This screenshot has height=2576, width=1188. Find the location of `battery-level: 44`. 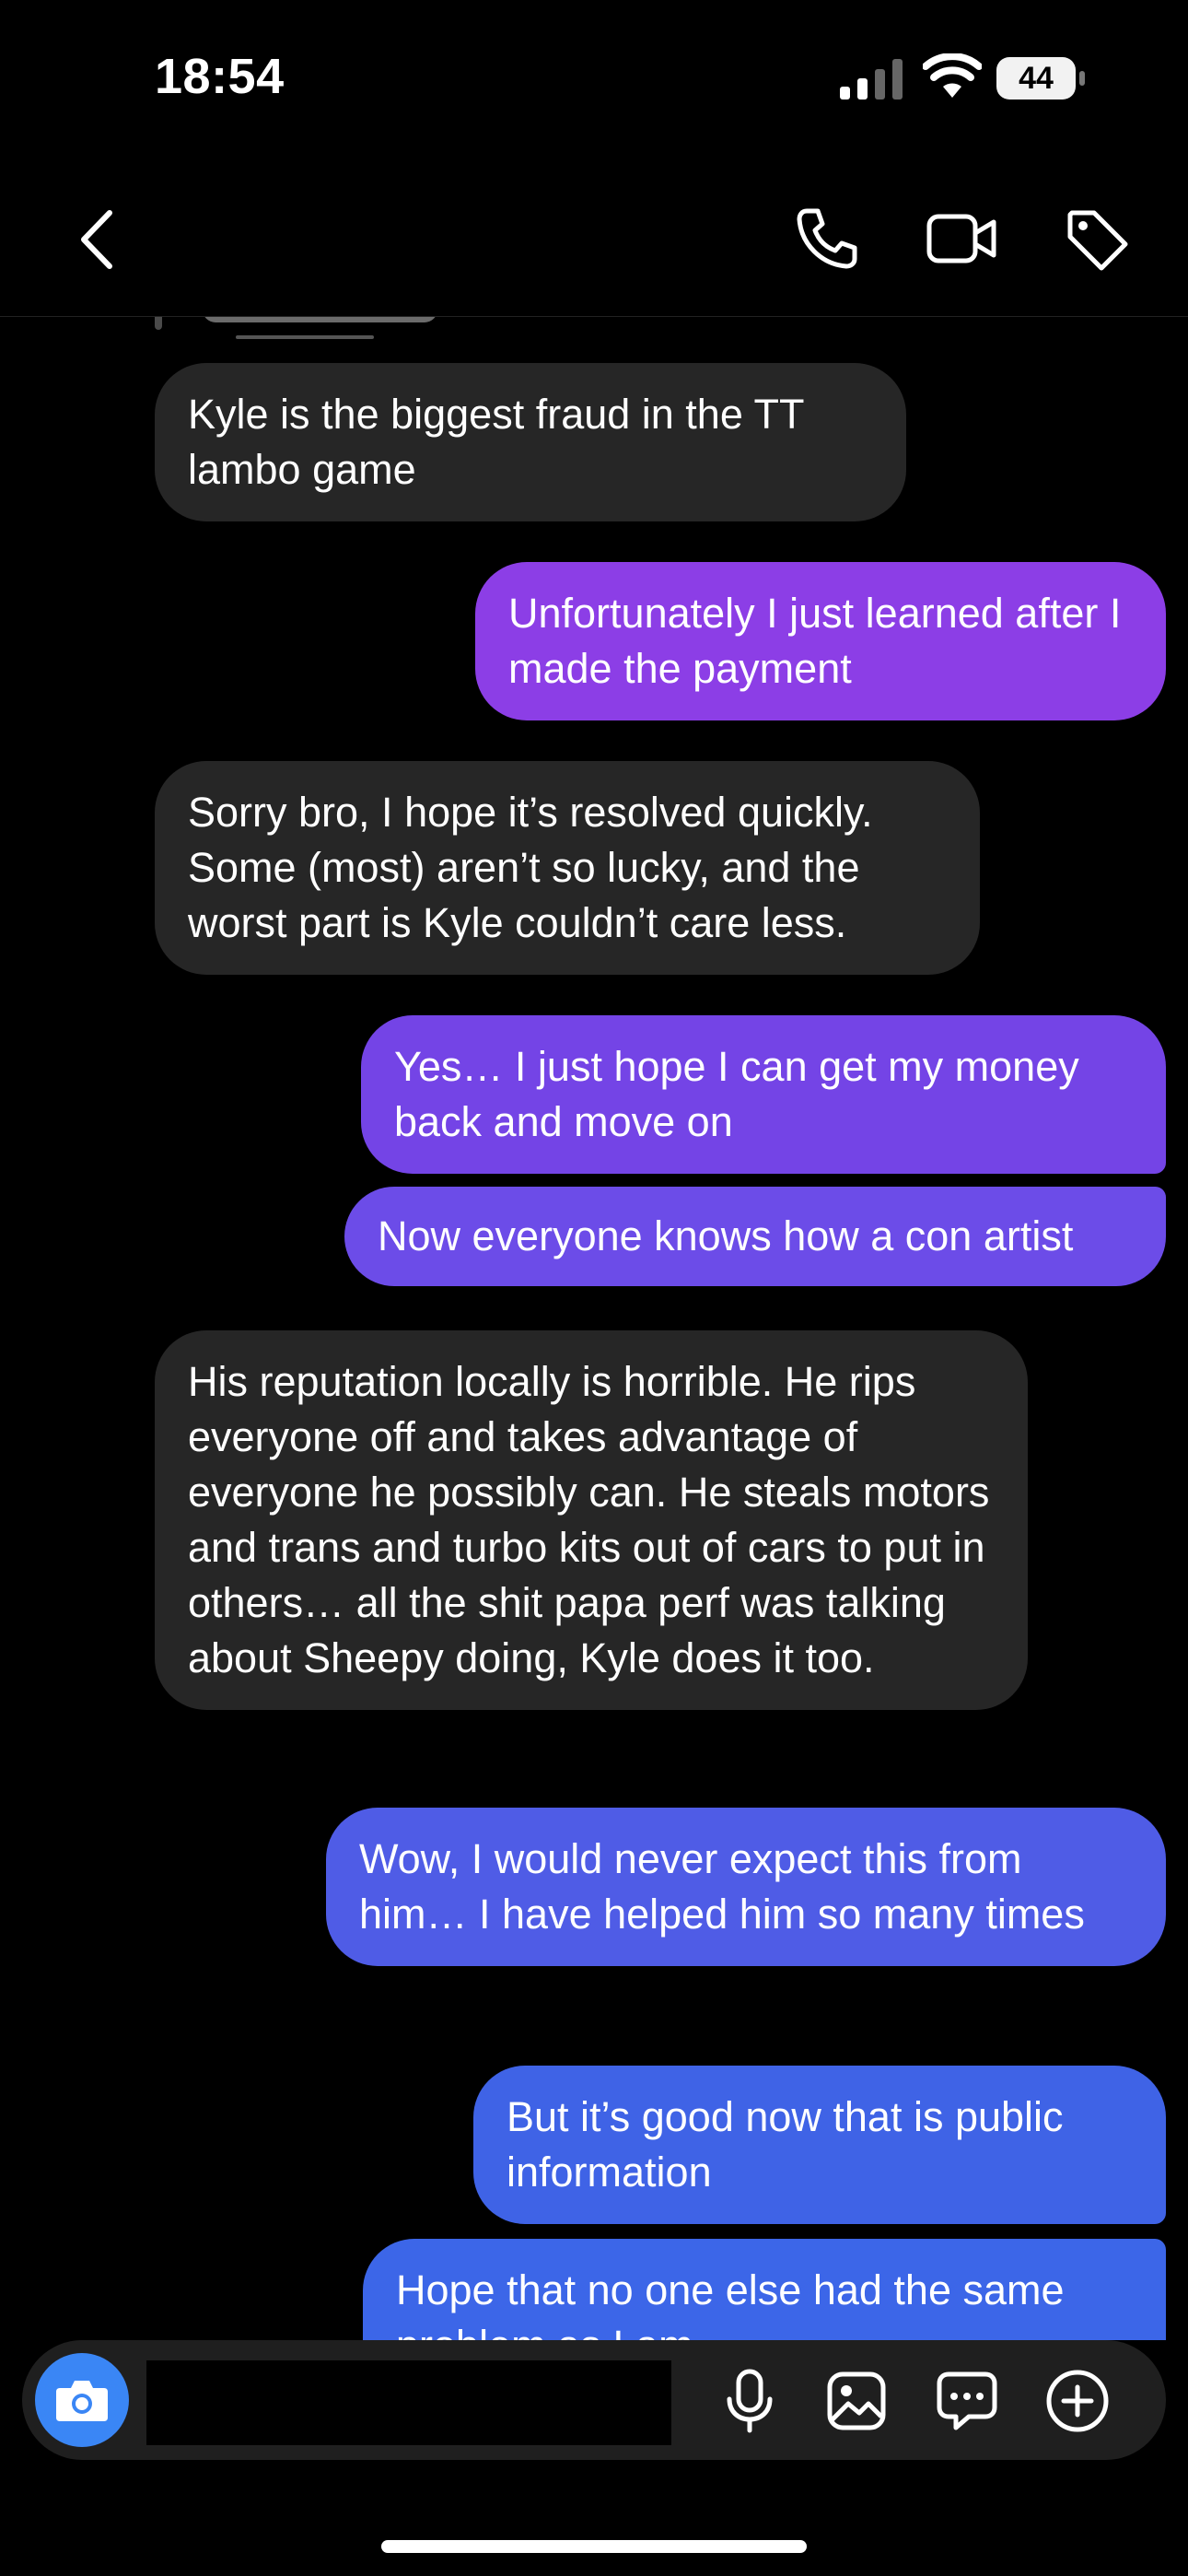

battery-level: 44 is located at coordinates (1036, 78).